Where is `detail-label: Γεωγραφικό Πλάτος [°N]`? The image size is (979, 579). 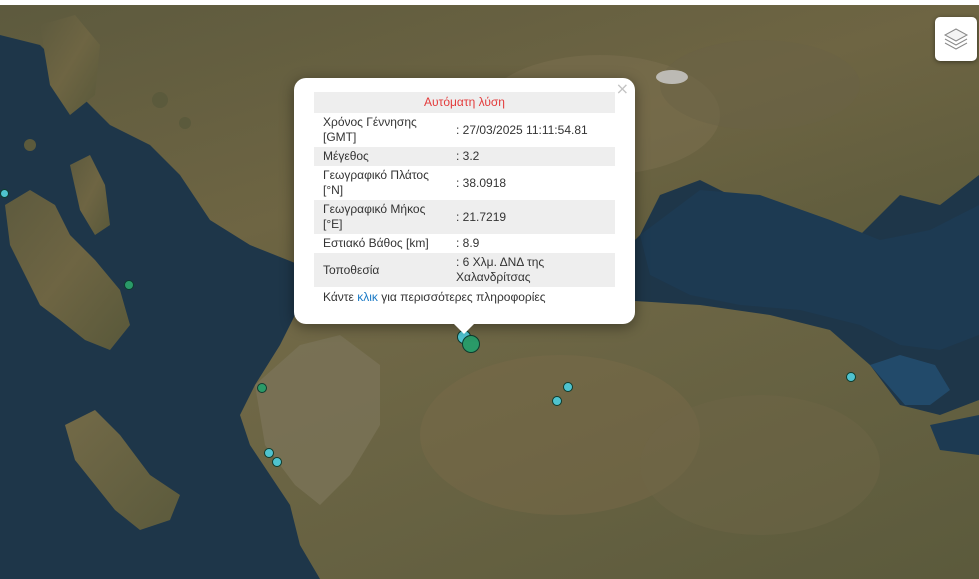
detail-label: Γεωγραφικό Πλάτος [°N] is located at coordinates (376, 182).